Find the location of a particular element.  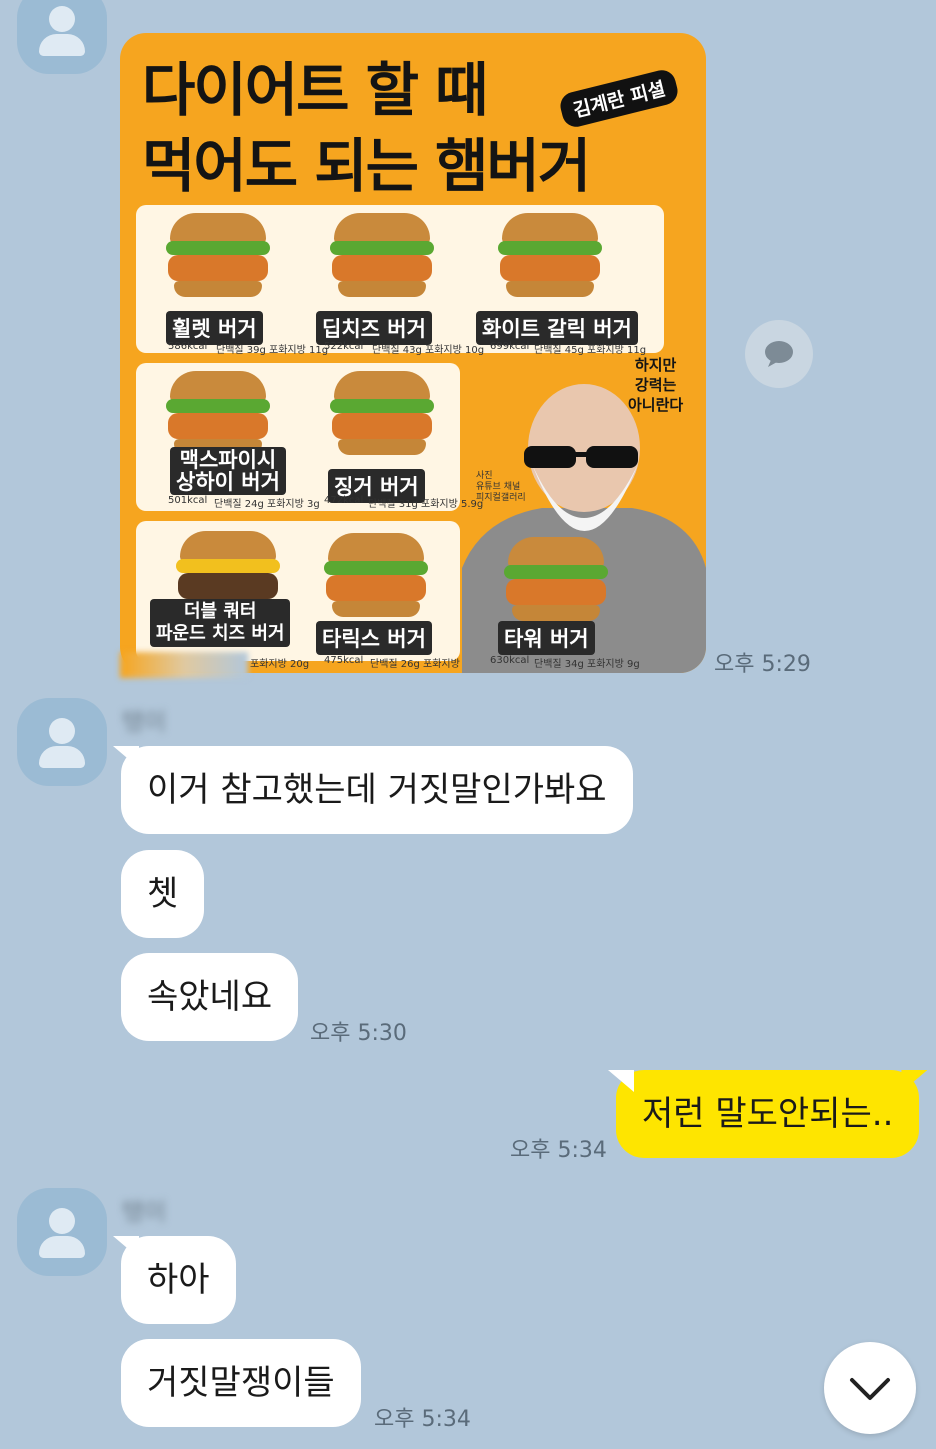

burger-detail: 포화지방 20g is located at coordinates (280, 664).